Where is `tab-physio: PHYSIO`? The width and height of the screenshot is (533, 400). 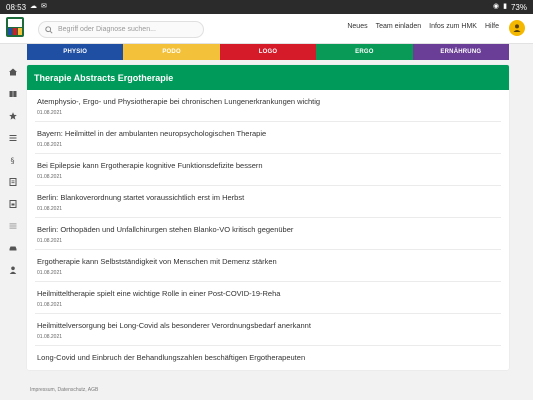
tab-physio: PHYSIO is located at coordinates (75, 52).